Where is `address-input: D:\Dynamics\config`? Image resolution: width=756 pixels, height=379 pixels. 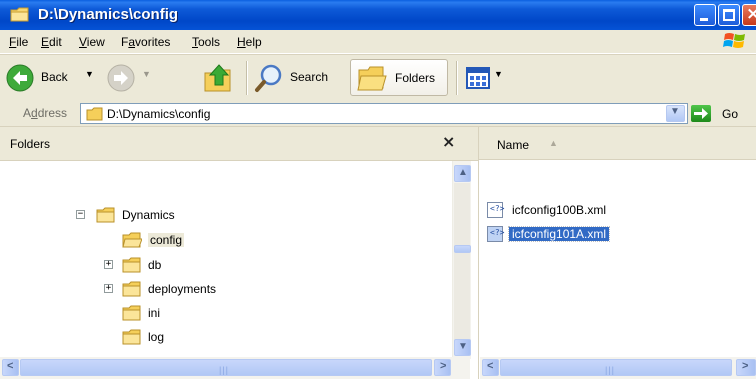
address-input: D:\Dynamics\config is located at coordinates (384, 113).